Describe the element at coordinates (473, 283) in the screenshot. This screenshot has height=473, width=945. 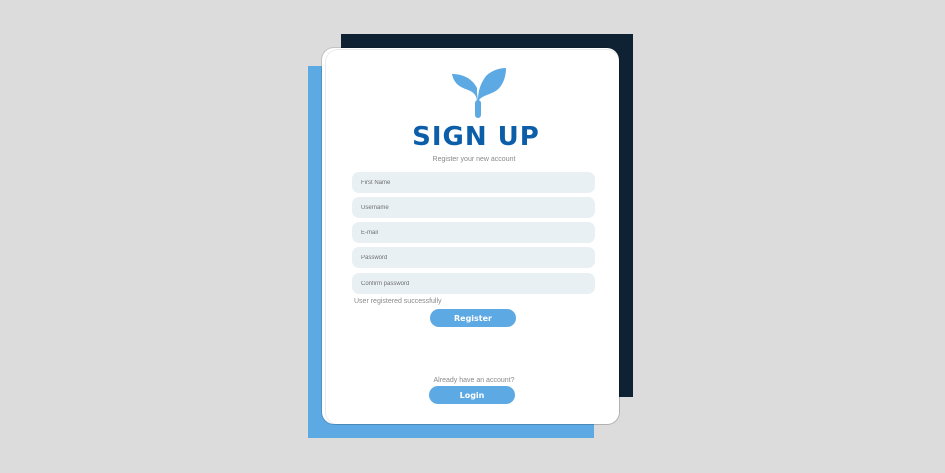
I see `confirm-password-input` at that location.